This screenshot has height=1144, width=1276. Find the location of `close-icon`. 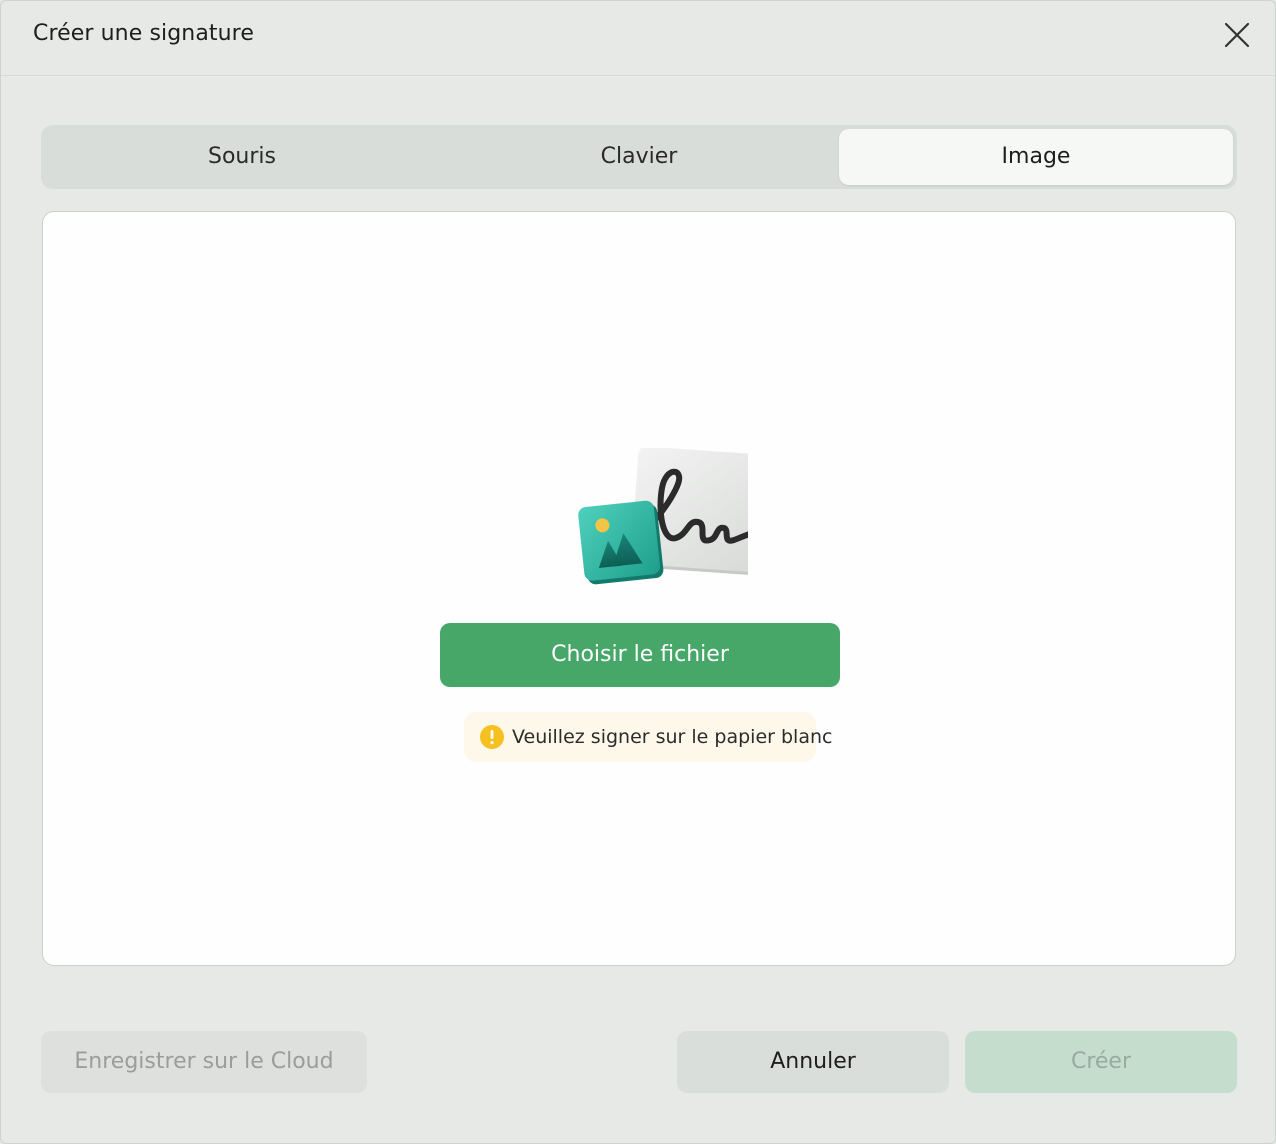

close-icon is located at coordinates (1237, 35).